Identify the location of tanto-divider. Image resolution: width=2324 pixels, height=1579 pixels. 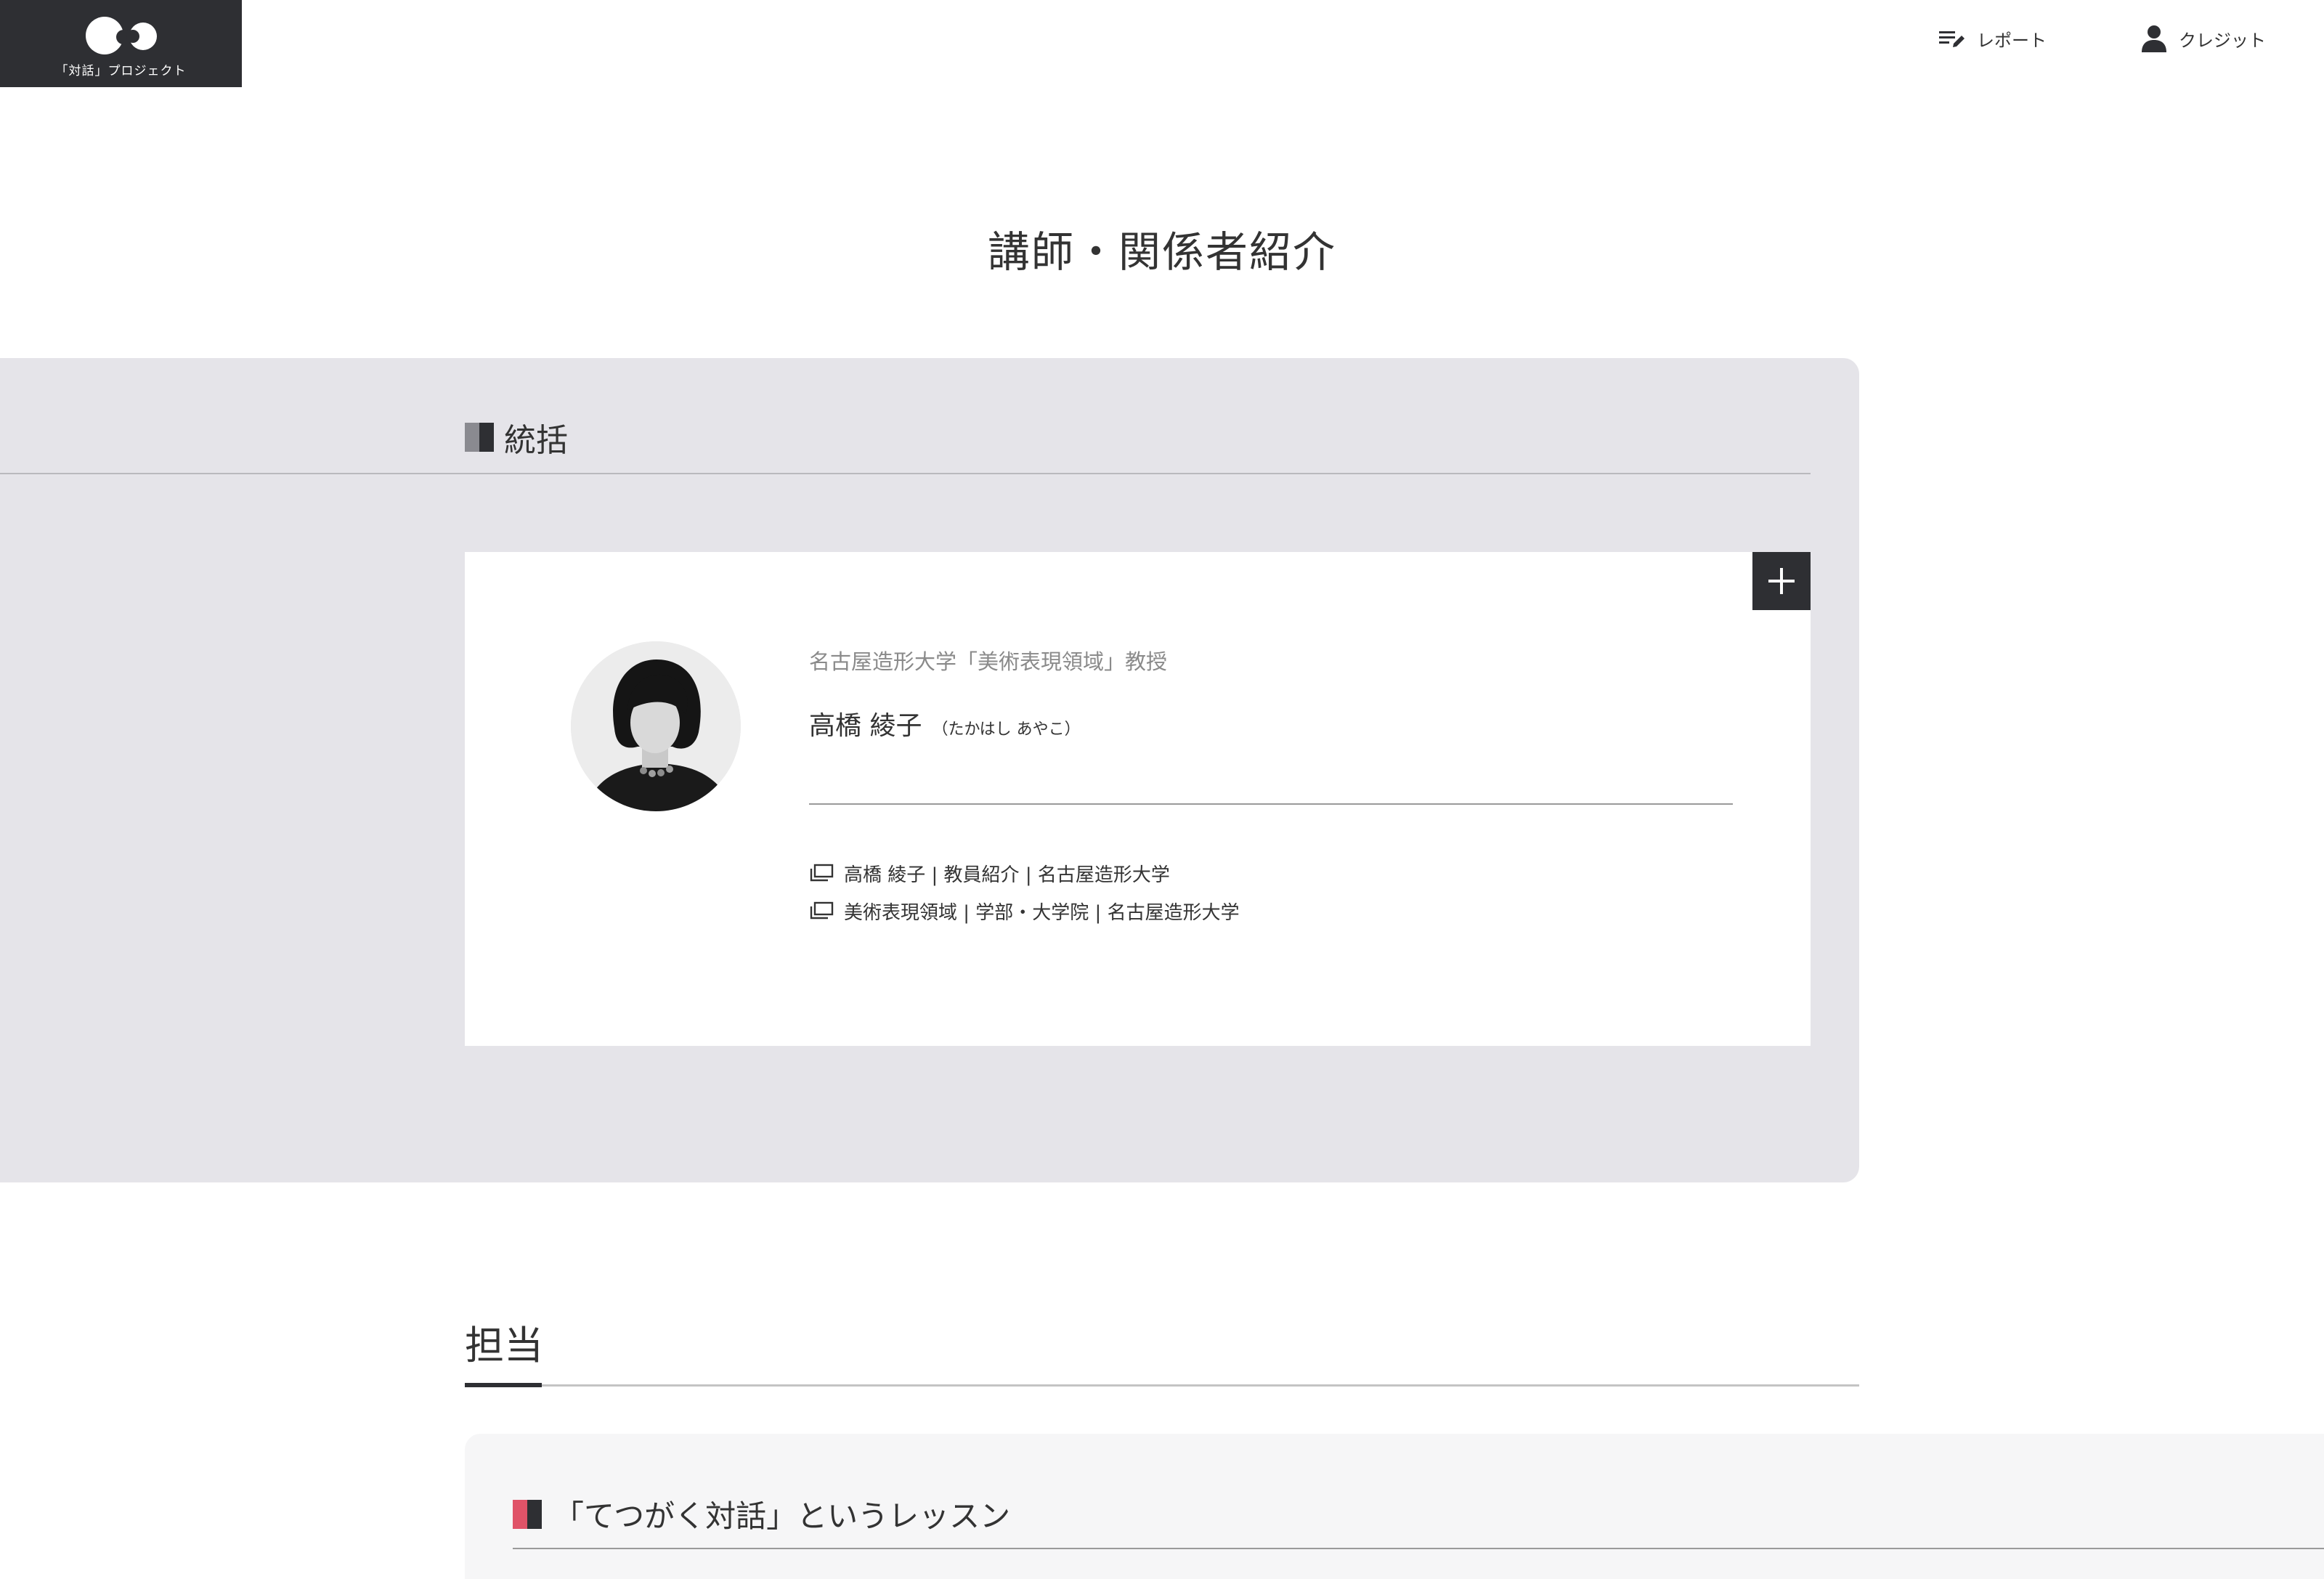
(1162, 1385).